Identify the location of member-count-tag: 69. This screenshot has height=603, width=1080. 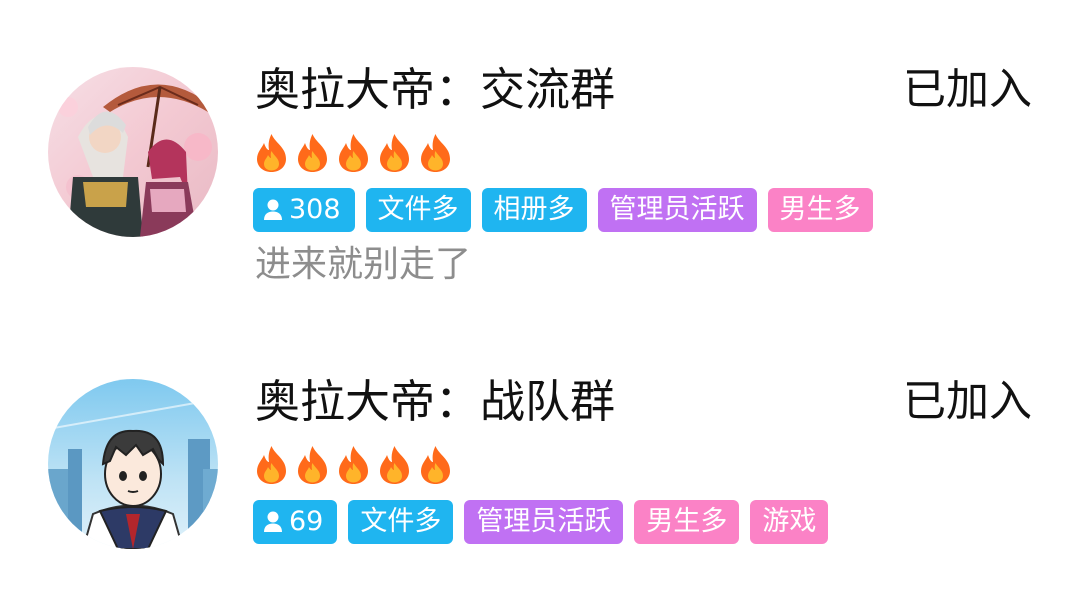
(295, 522).